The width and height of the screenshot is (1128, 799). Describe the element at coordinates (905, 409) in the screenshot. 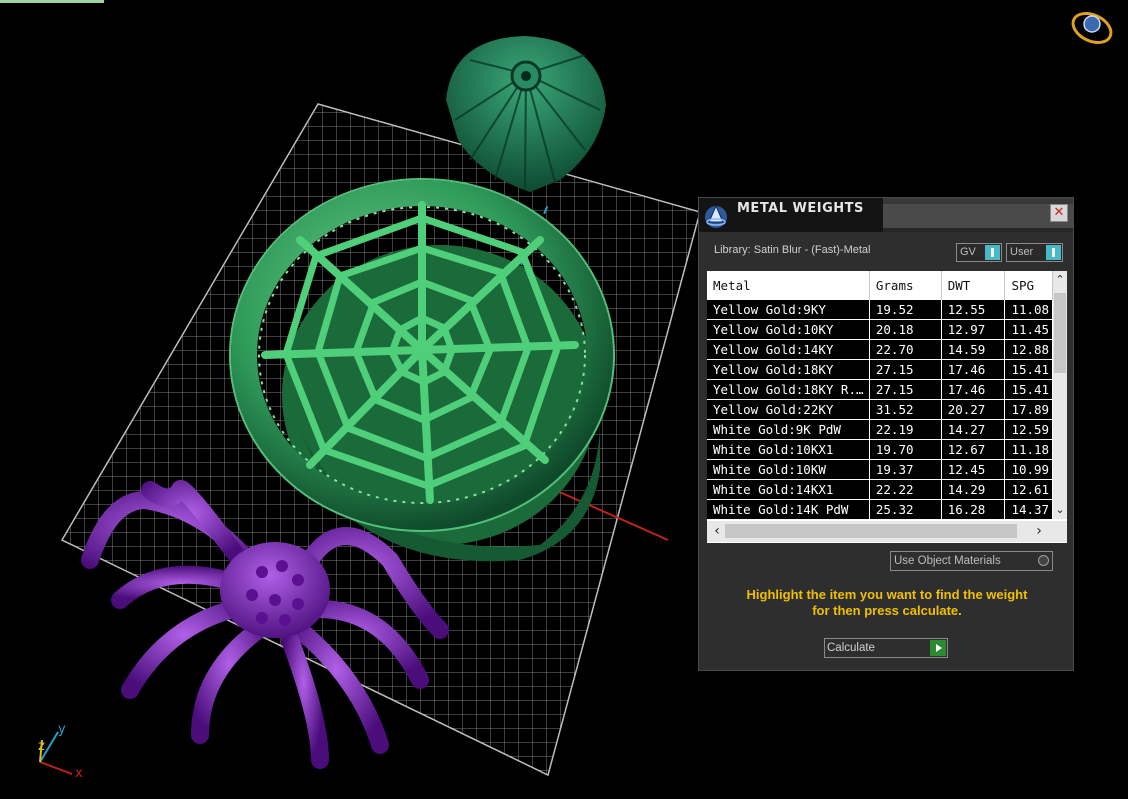

I see `table-cell: 31.52` at that location.